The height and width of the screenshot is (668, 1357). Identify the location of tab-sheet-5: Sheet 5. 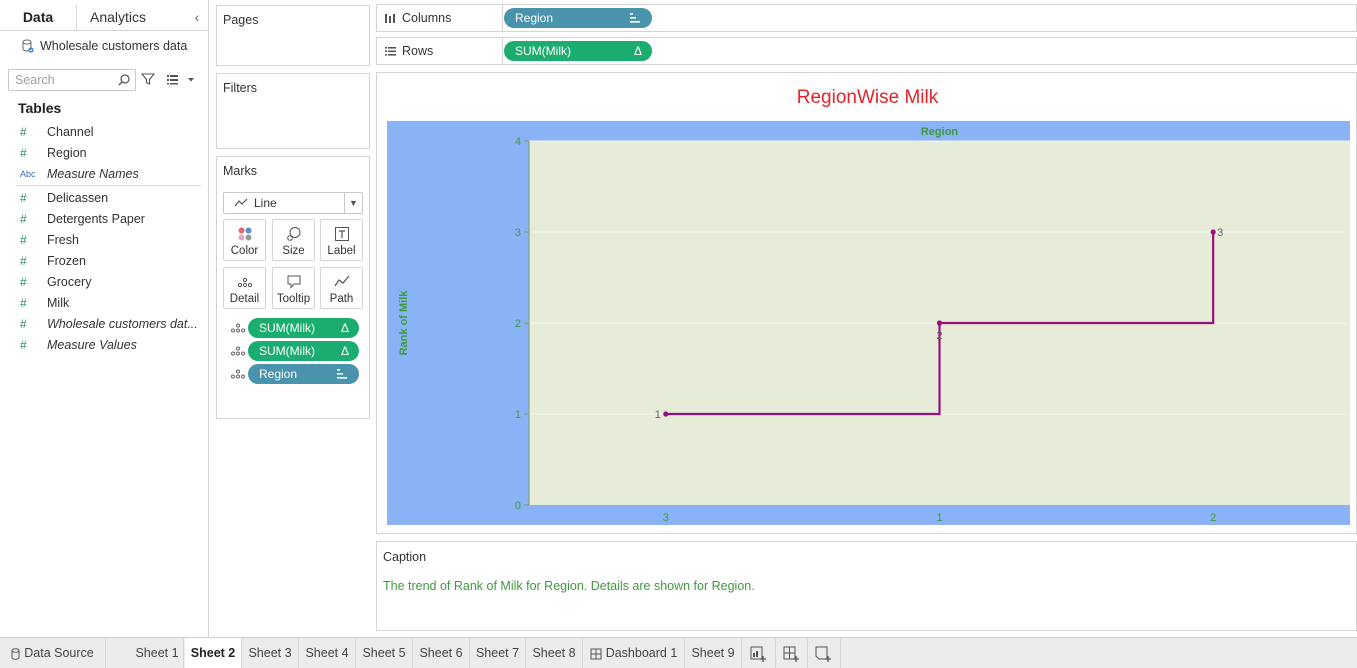
(384, 653).